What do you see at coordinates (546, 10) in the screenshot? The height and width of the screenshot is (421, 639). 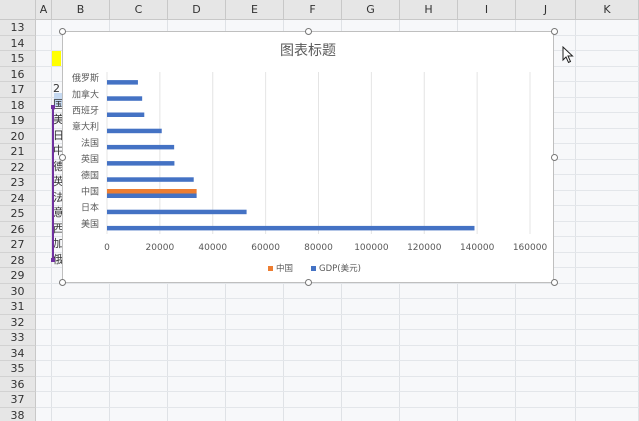 I see `column-header-j: J` at bounding box center [546, 10].